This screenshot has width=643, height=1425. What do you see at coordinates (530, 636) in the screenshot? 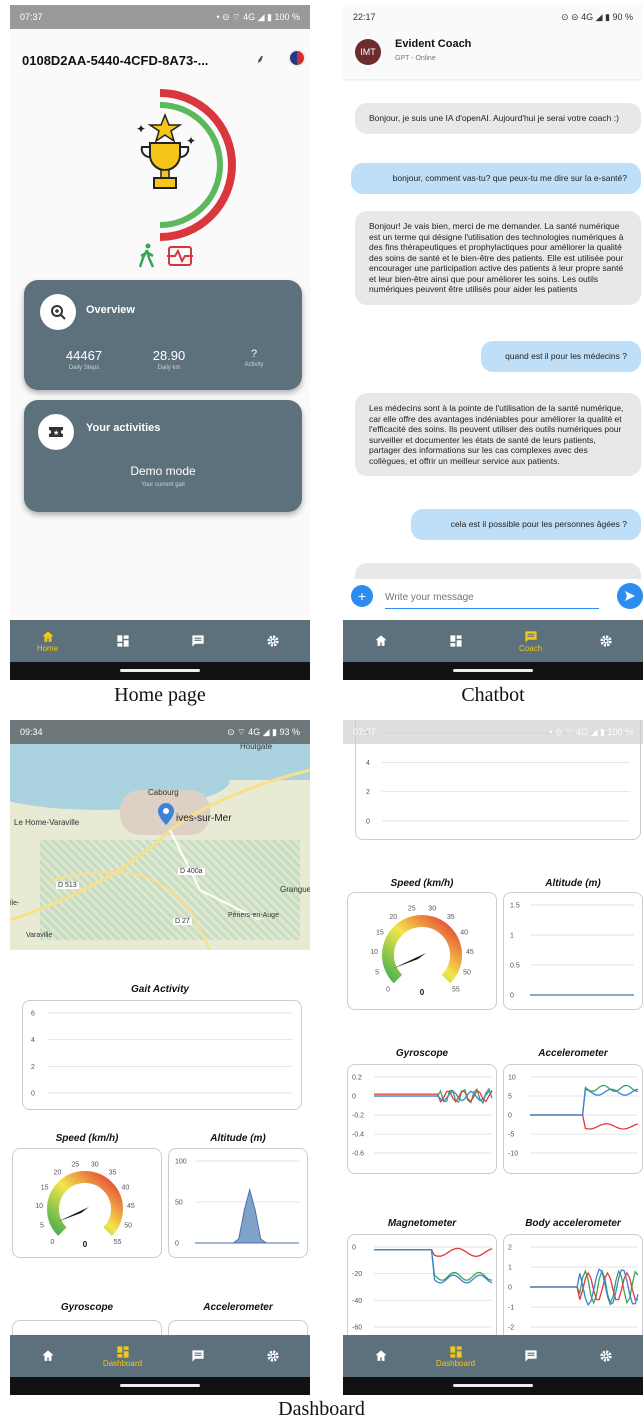
I see `chat-icon` at bounding box center [530, 636].